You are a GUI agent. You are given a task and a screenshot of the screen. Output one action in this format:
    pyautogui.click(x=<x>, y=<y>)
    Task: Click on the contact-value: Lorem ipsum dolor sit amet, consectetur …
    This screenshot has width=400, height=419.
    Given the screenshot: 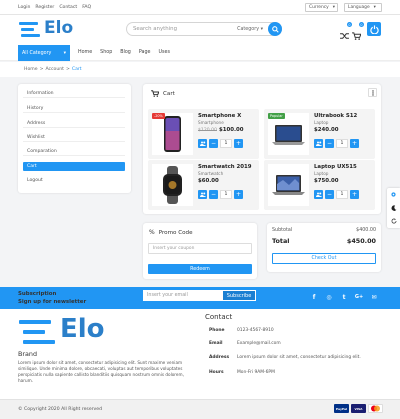 What is the action you would take?
    pyautogui.click(x=299, y=357)
    